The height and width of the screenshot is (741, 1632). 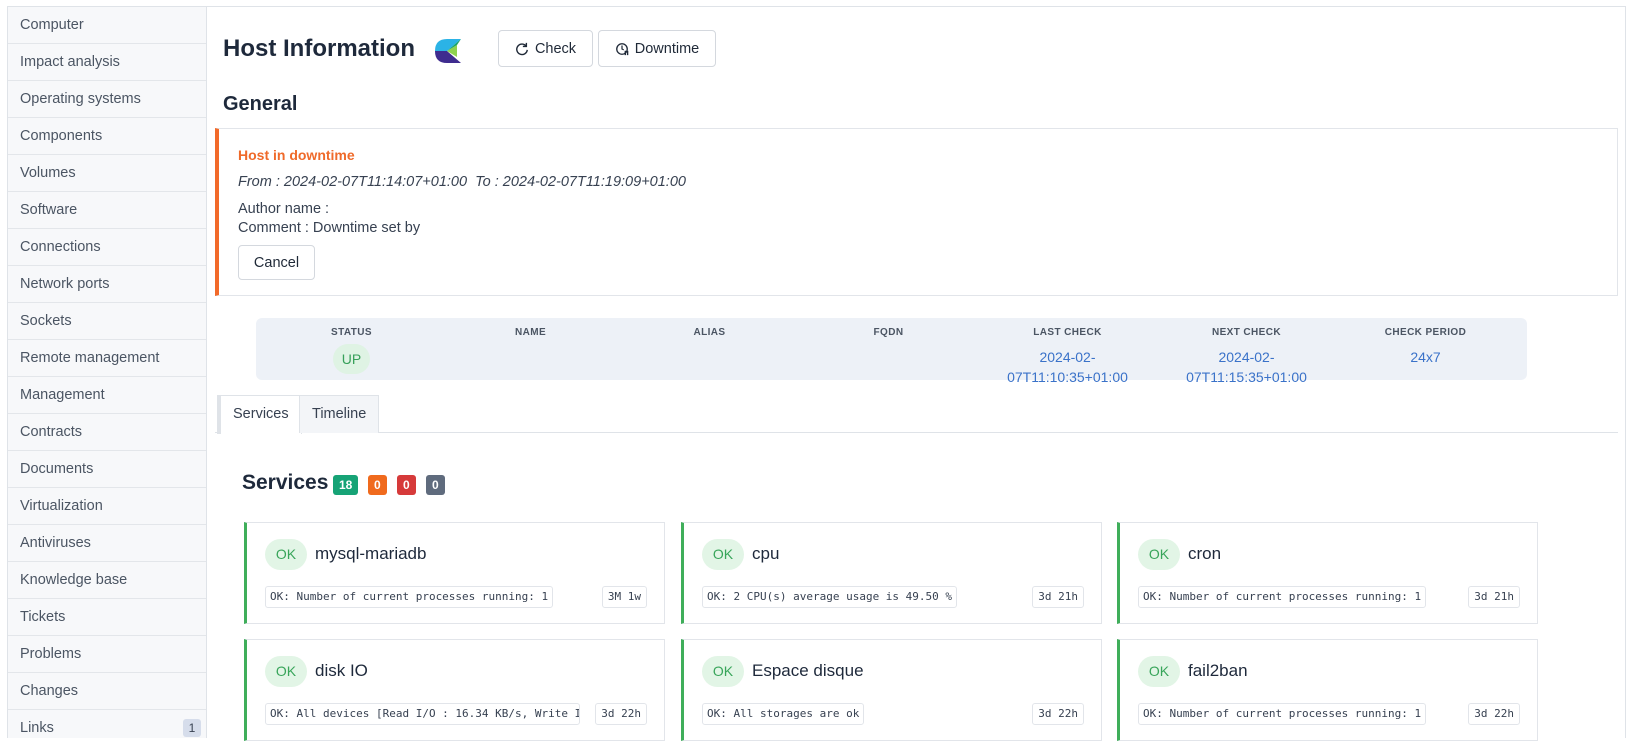 What do you see at coordinates (259, 414) in the screenshot?
I see `tab-services: Services` at bounding box center [259, 414].